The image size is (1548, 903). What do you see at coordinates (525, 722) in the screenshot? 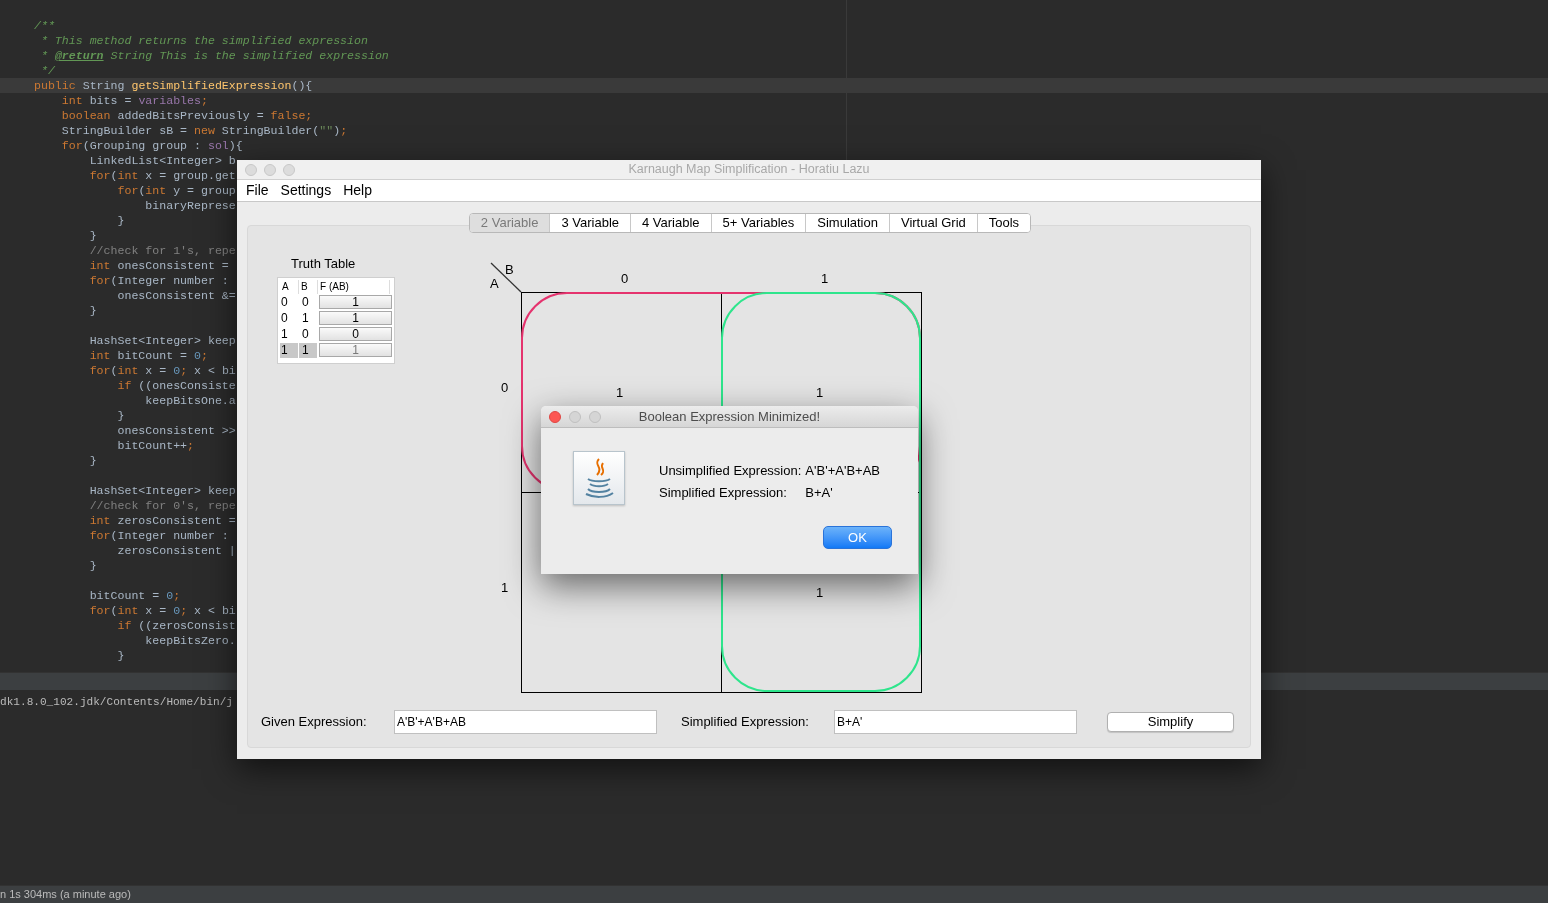
I see `given-expression-field: A'B'+A'B+AB` at bounding box center [525, 722].